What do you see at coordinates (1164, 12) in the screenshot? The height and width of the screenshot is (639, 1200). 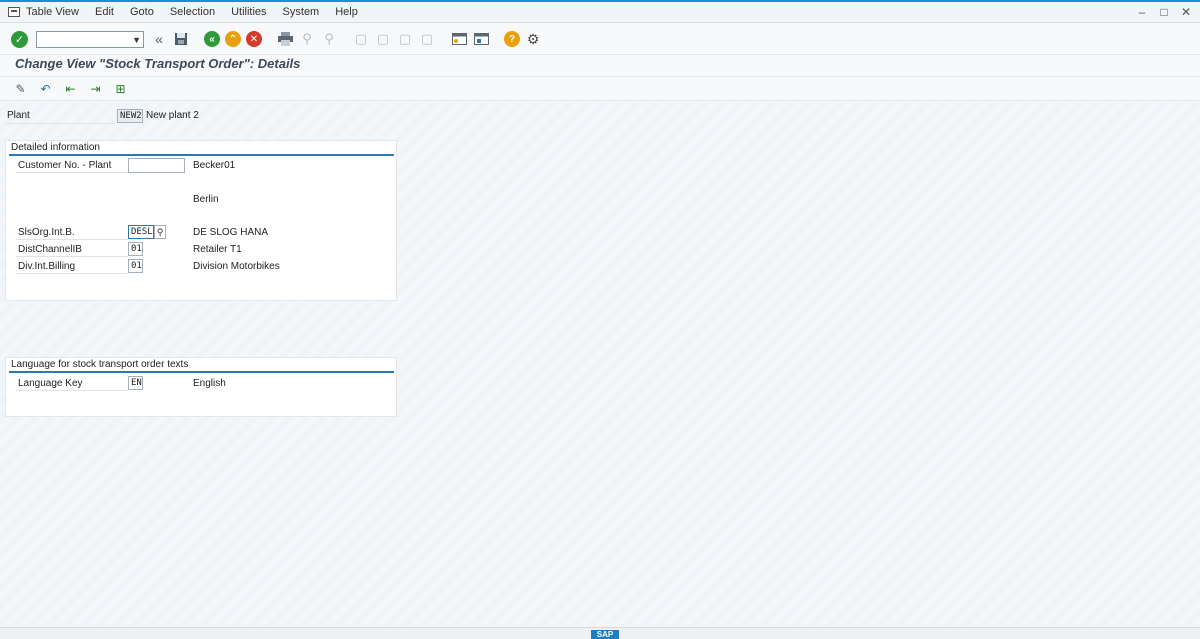 I see `maximize-icon: □` at bounding box center [1164, 12].